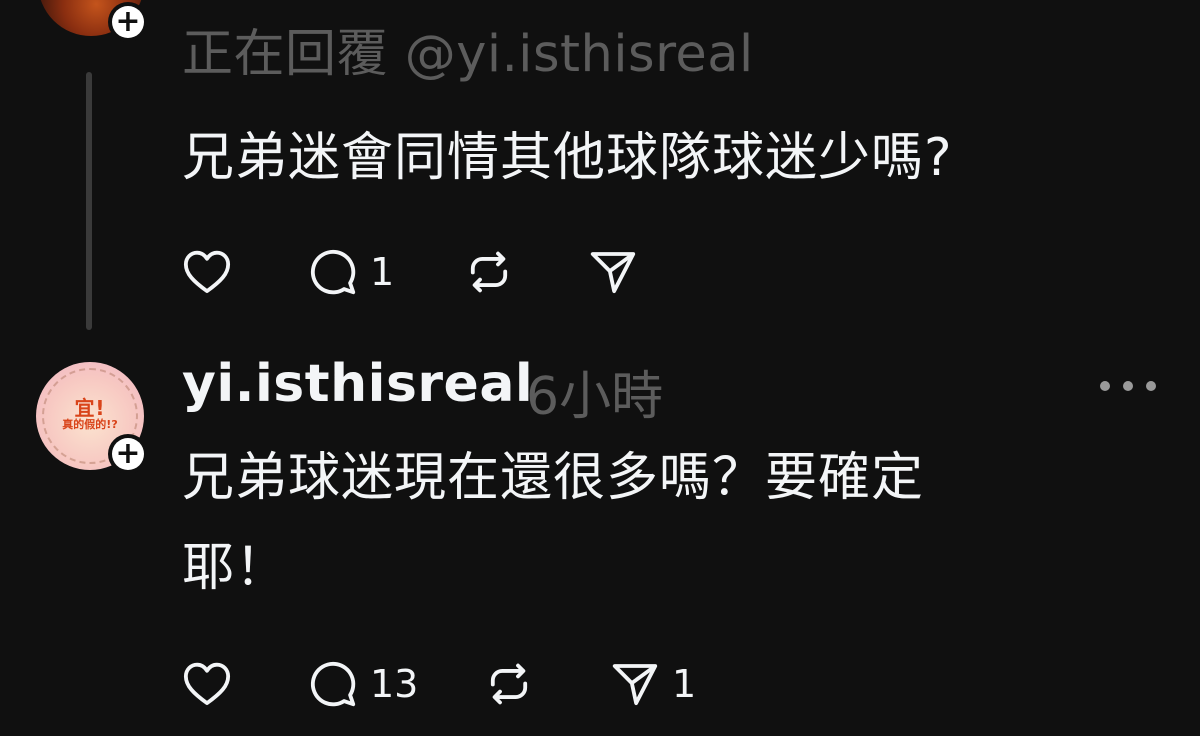  Describe the element at coordinates (89, 201) in the screenshot. I see `thread-connector-line` at that location.